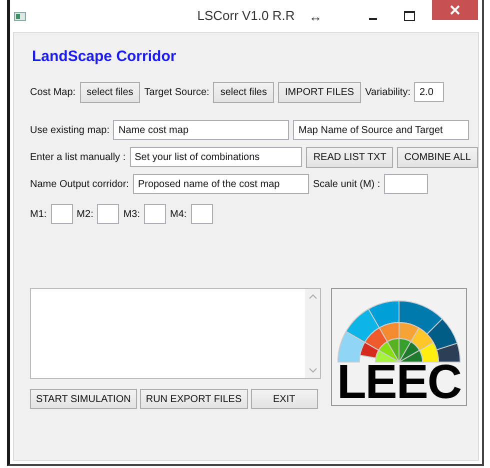 This screenshot has height=468, width=490. What do you see at coordinates (320, 92) in the screenshot?
I see `action-button: IMPORT FILES` at bounding box center [320, 92].